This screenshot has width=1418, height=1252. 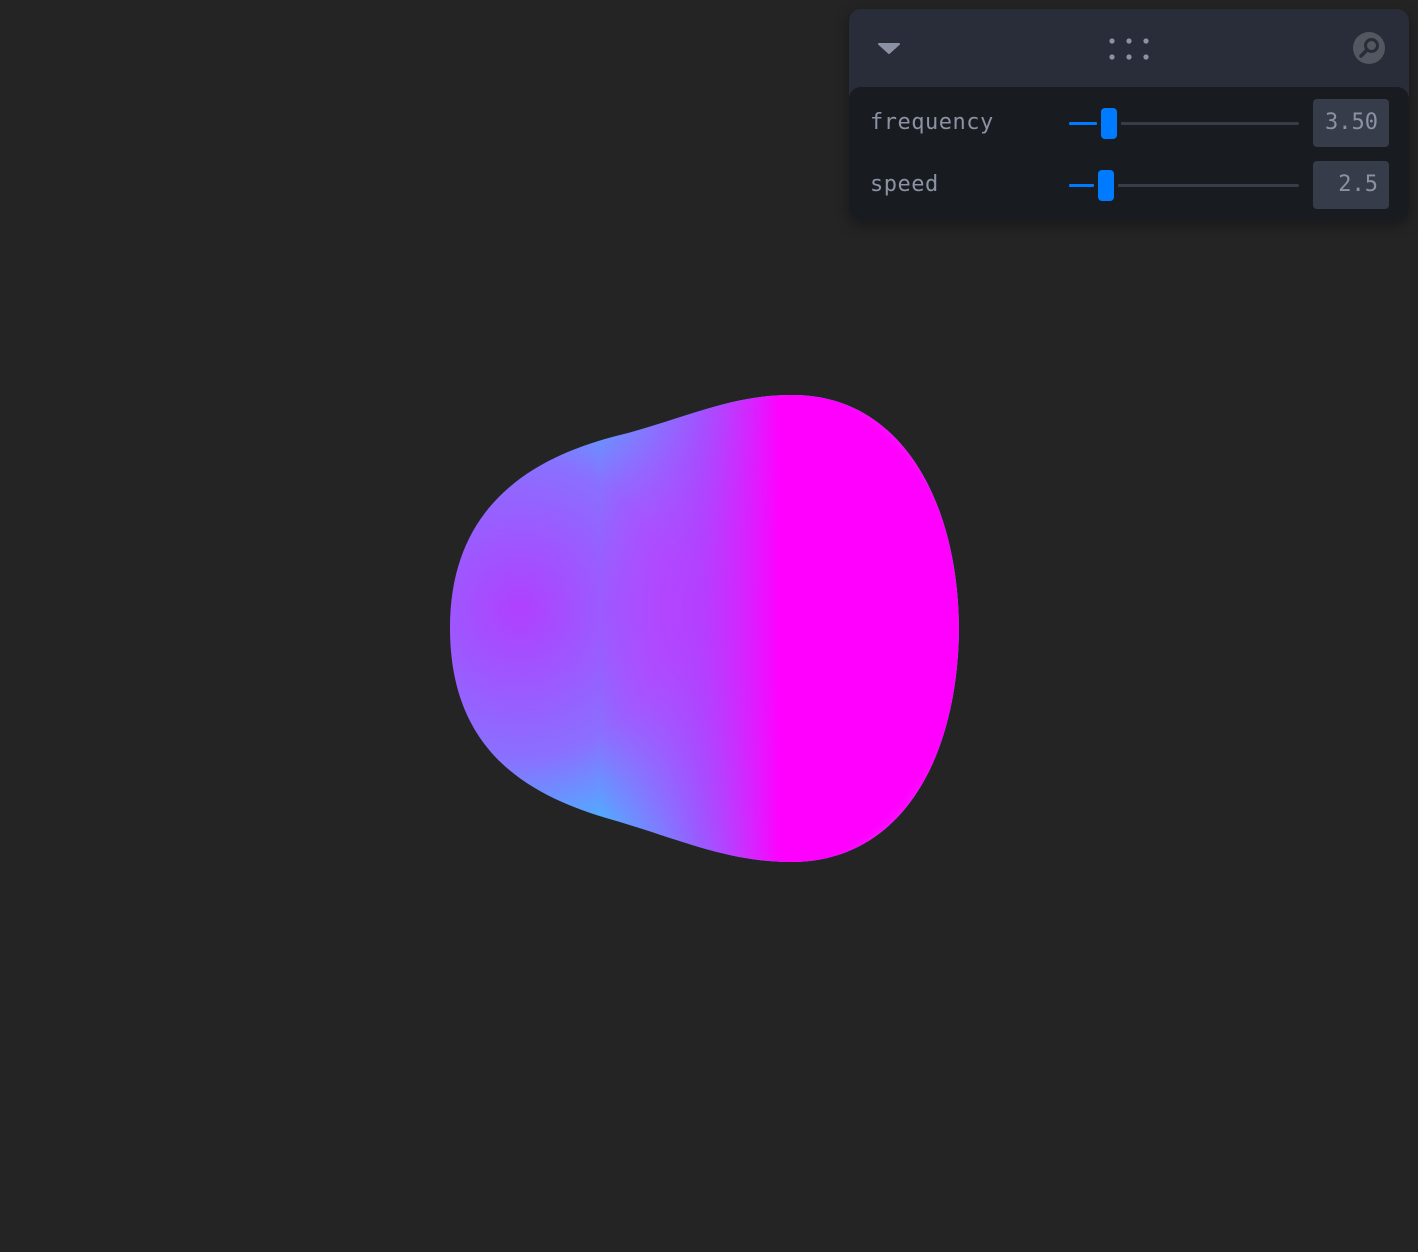 What do you see at coordinates (1184, 185) in the screenshot?
I see `speed-slider` at bounding box center [1184, 185].